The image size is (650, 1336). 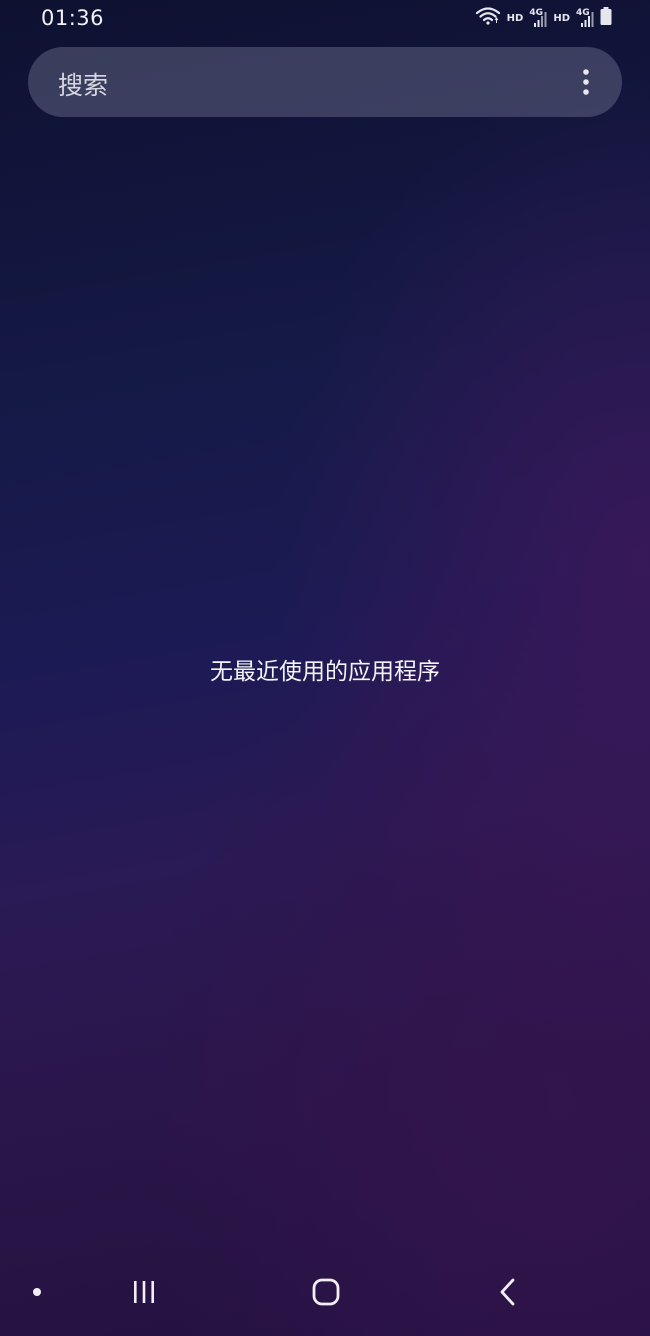 I want to click on recent-apps-icon, so click(x=144, y=1292).